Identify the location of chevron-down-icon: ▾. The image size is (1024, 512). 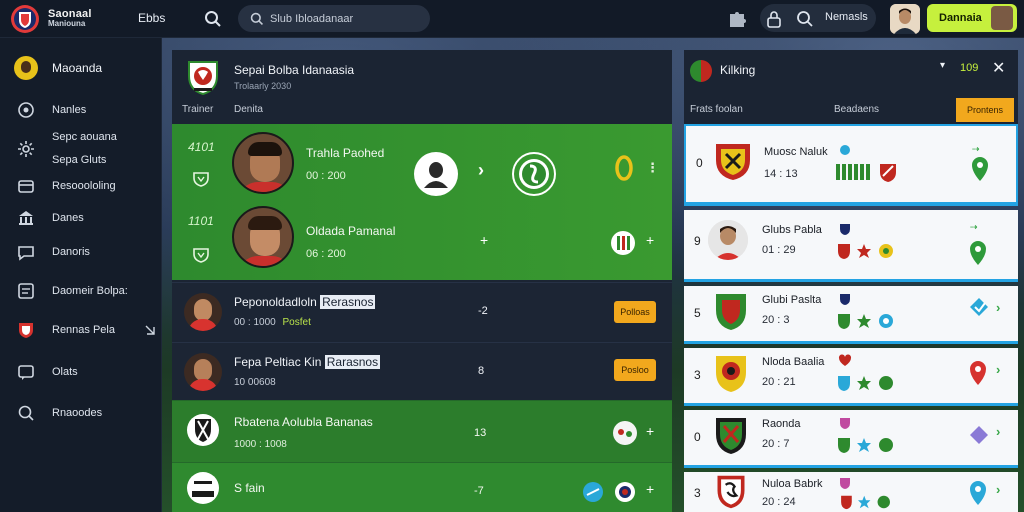
(942, 65).